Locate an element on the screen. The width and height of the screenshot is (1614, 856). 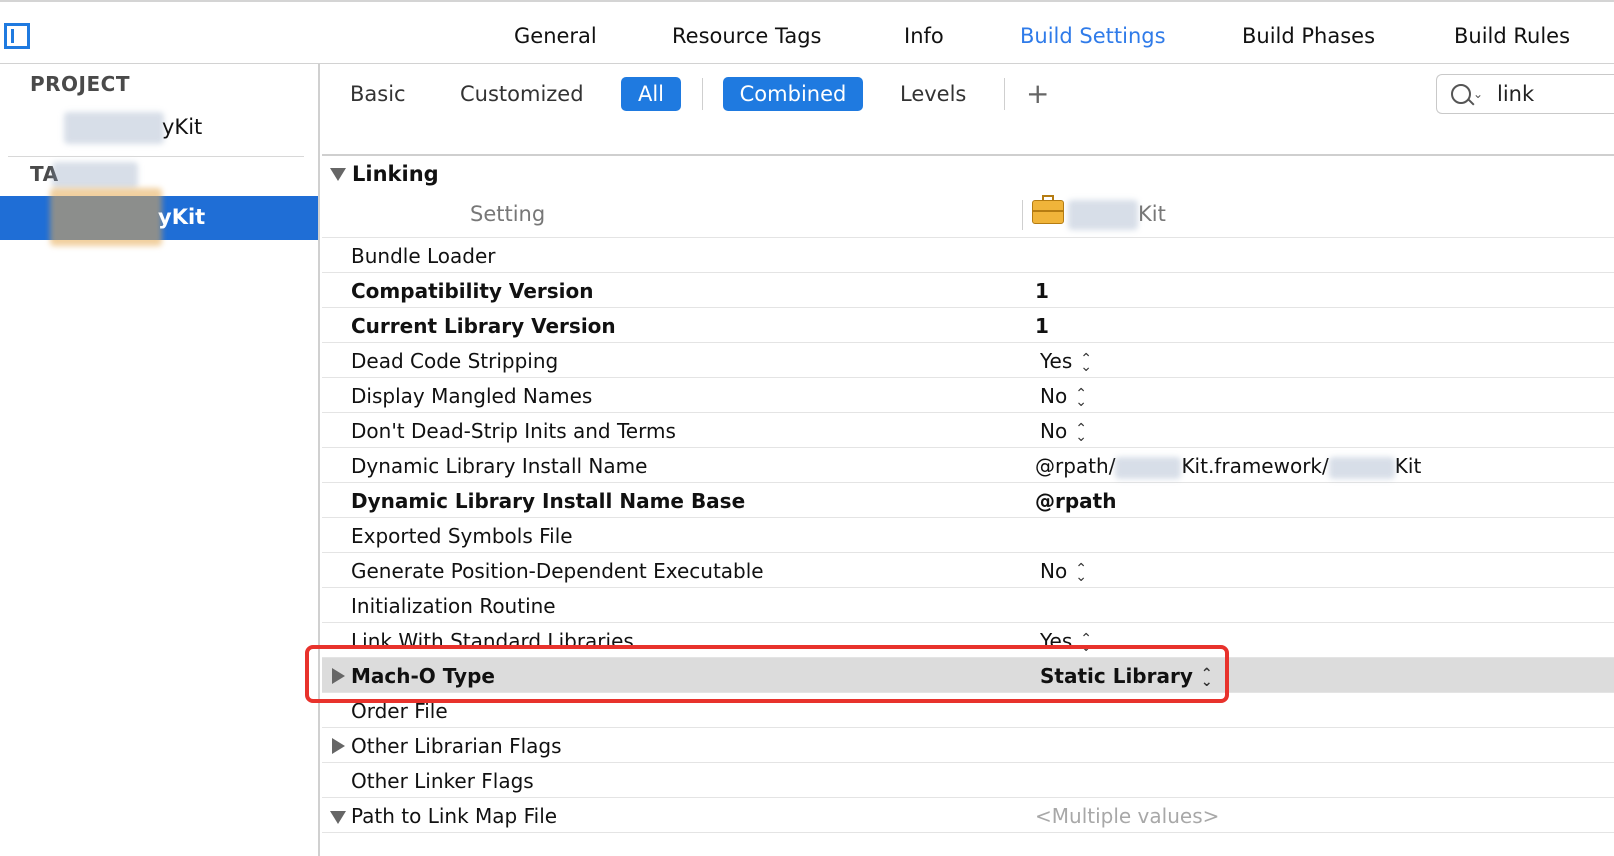
project-item-label: yKit is located at coordinates (182, 127).